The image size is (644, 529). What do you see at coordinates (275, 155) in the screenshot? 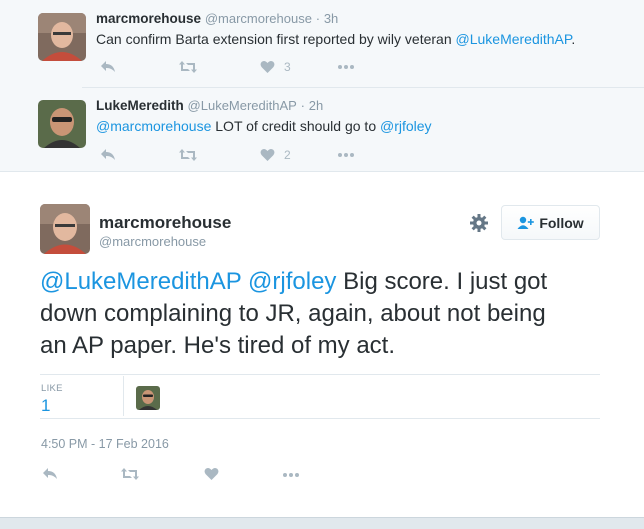
I see `like-action: 2` at bounding box center [275, 155].